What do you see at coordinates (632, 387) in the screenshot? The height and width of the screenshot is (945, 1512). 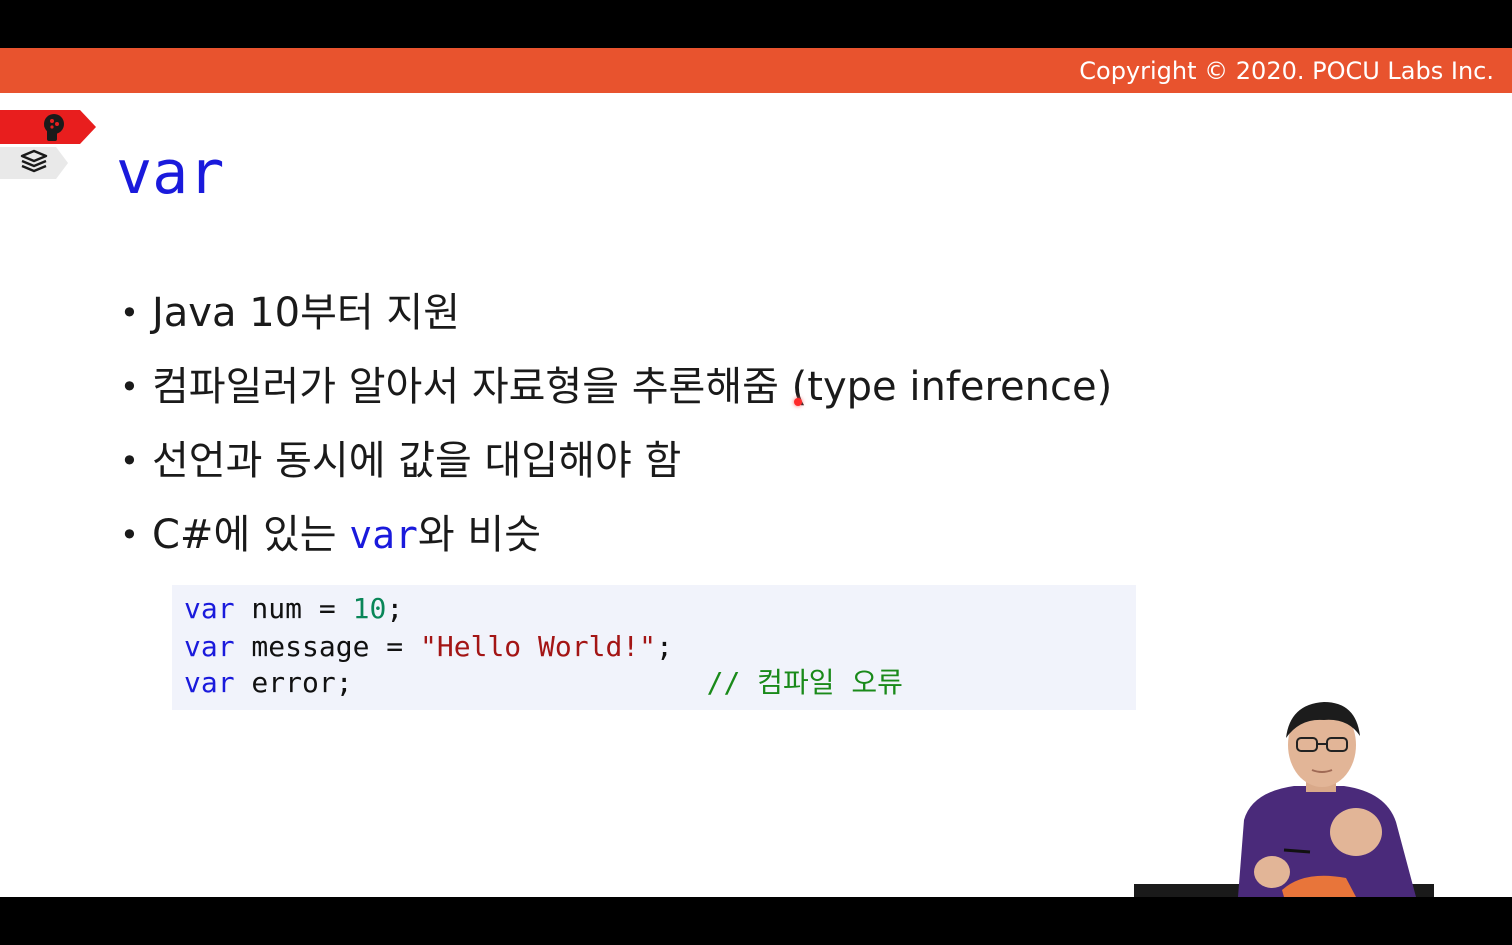 I see `bullet-text: 컴파일러가 알아서 자료형을 추론해줌 (type inference)` at bounding box center [632, 387].